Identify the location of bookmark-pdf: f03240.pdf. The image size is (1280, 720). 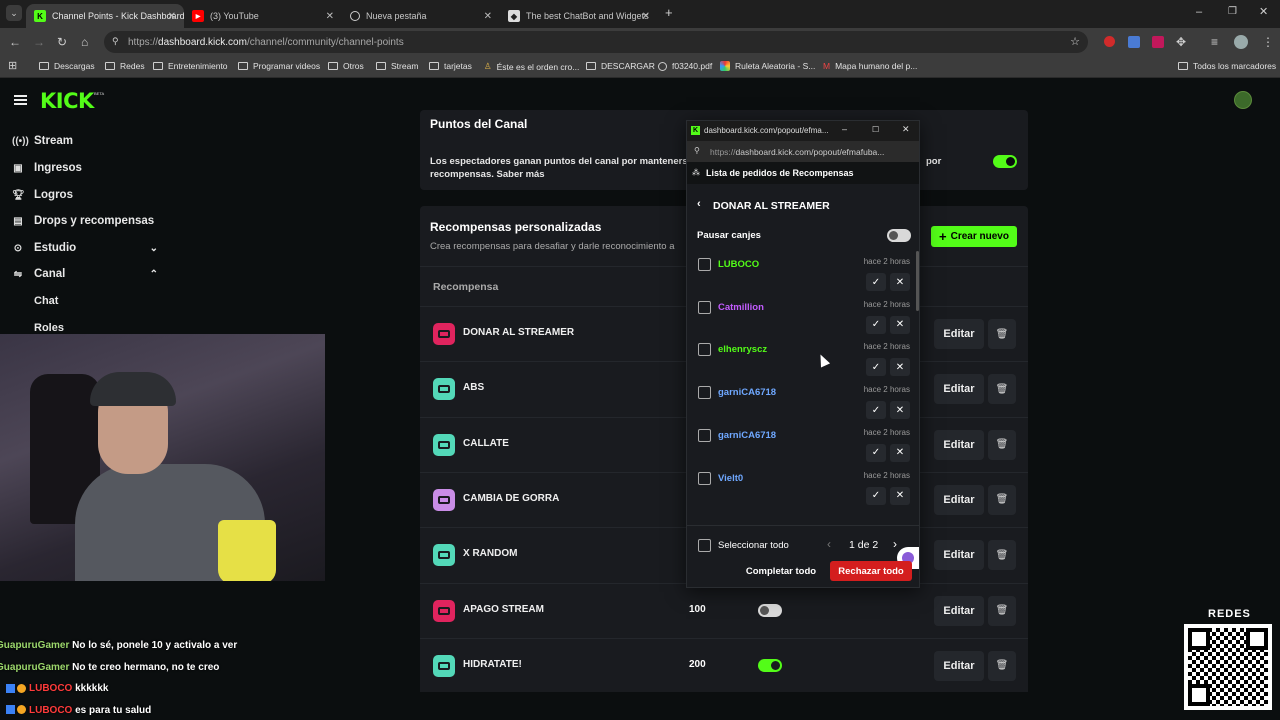
(685, 66).